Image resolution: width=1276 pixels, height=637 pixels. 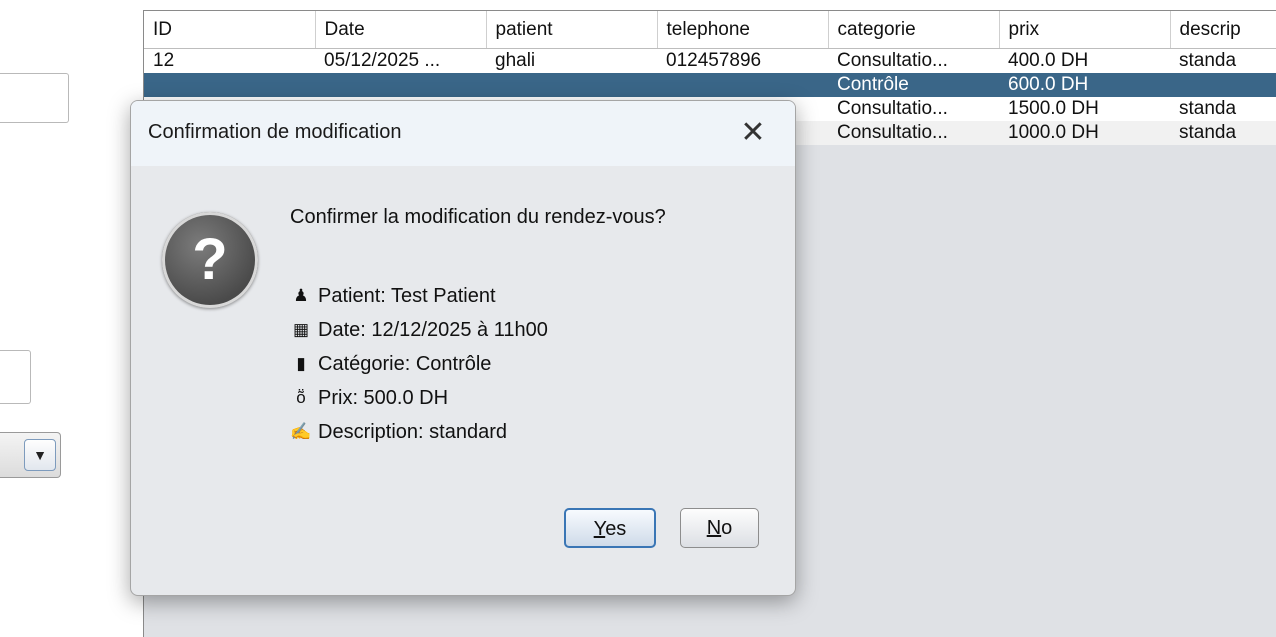 What do you see at coordinates (301, 363) in the screenshot?
I see `clipboard-icon: ▮` at bounding box center [301, 363].